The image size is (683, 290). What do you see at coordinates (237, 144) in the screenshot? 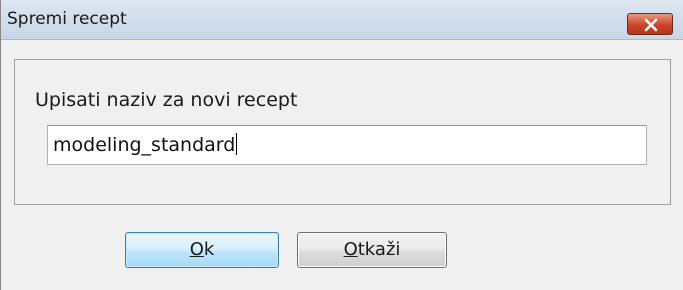
I see `text-caret` at bounding box center [237, 144].